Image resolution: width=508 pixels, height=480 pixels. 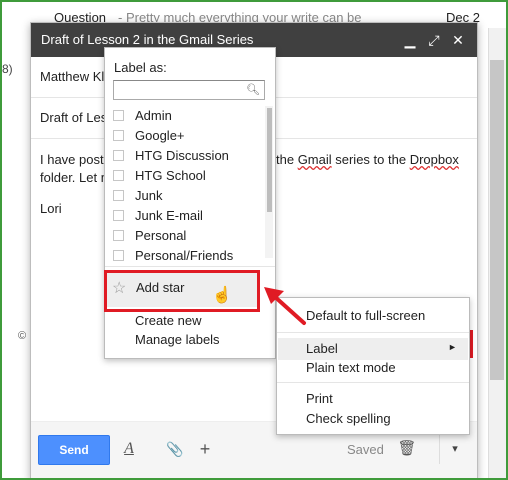 I want to click on label-search-box: 🔍︎, so click(x=189, y=90).